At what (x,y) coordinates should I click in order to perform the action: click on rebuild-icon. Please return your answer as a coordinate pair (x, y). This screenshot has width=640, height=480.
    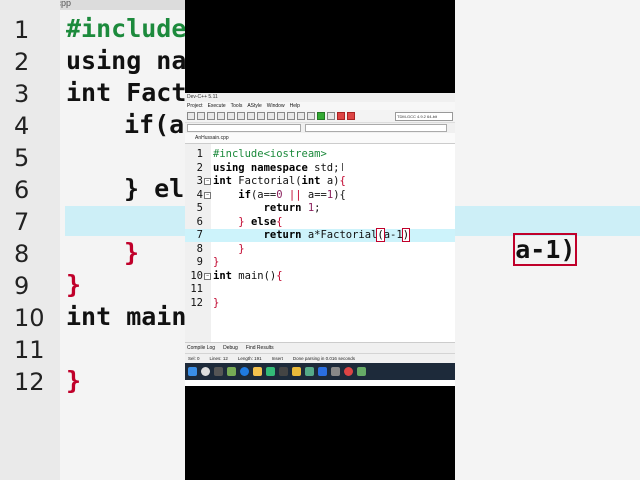
    Looking at the image, I should click on (331, 116).